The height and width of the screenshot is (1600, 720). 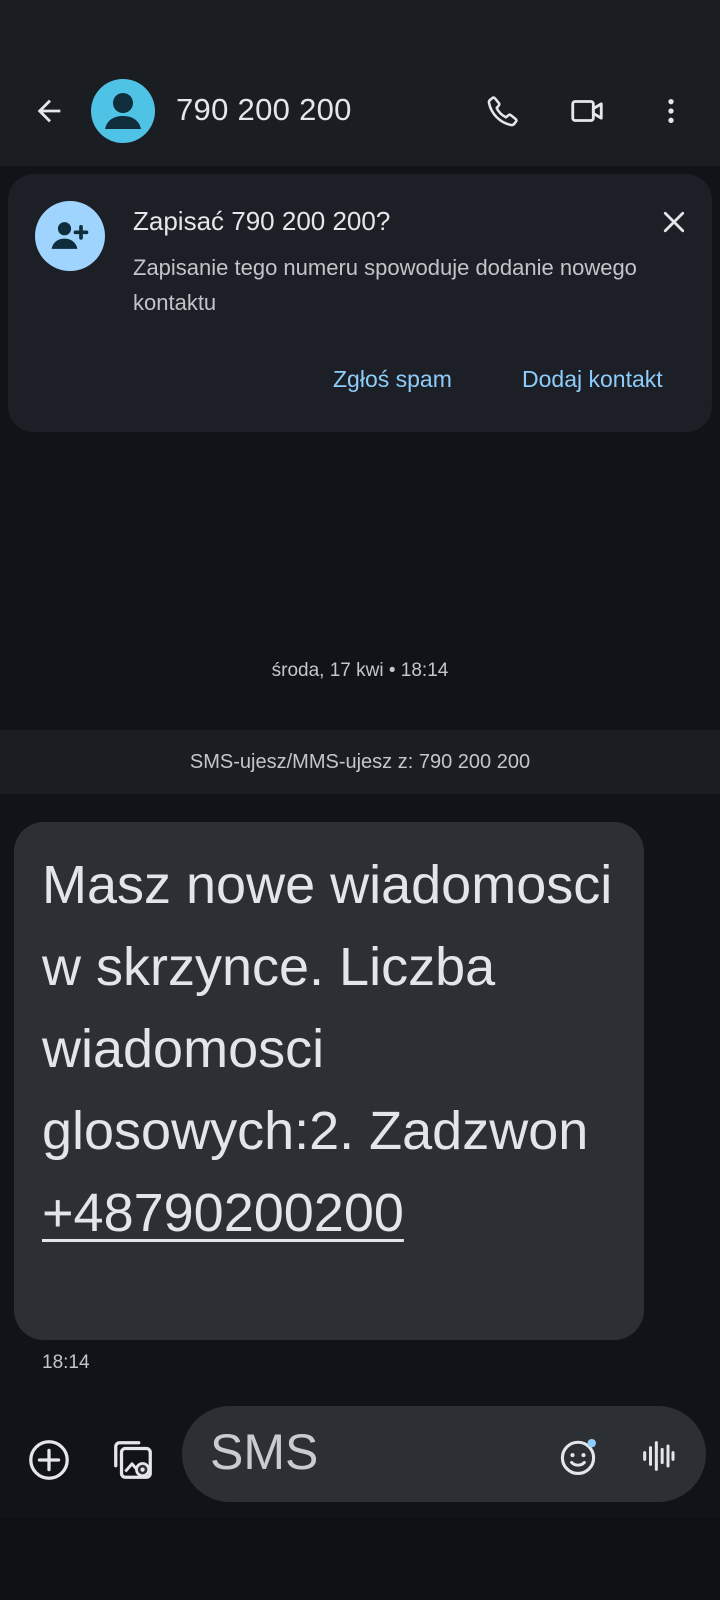 I want to click on call-button, so click(x=503, y=111).